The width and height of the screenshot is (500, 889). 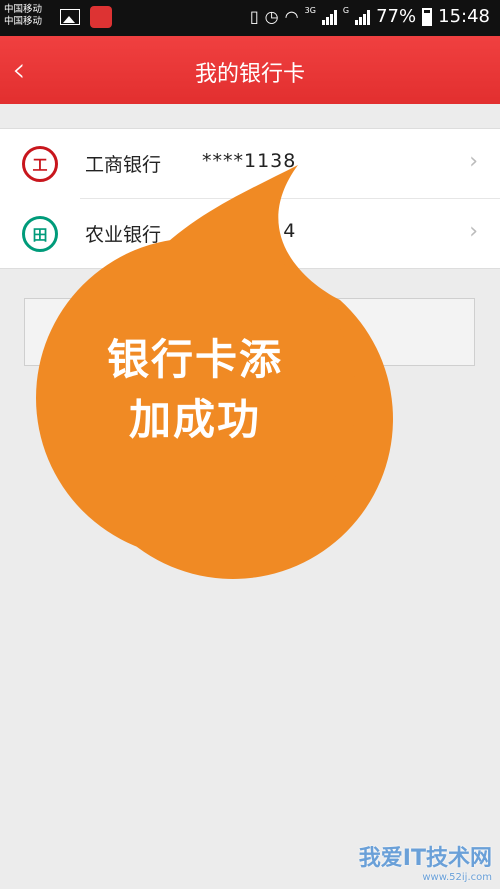 I want to click on watermark-url: www.52ij.com, so click(x=457, y=877).